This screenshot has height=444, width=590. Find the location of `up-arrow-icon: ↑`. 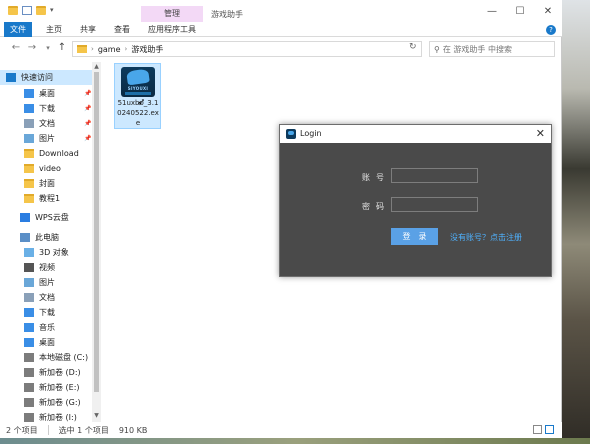

up-arrow-icon: ↑ is located at coordinates (62, 47).